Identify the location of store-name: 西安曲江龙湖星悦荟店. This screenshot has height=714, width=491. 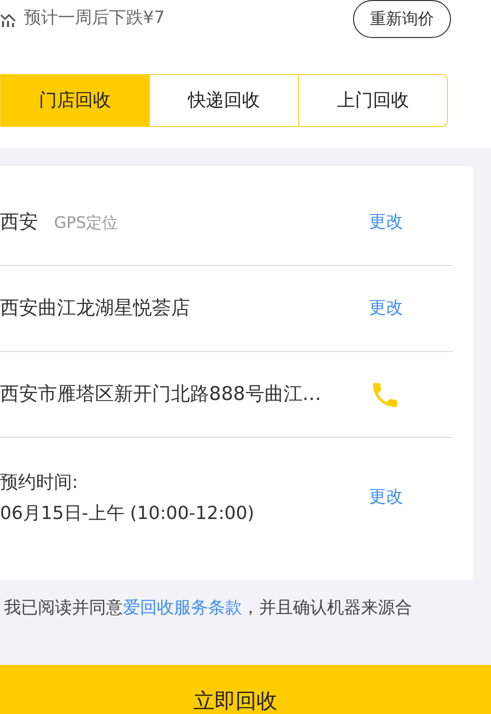
(95, 309).